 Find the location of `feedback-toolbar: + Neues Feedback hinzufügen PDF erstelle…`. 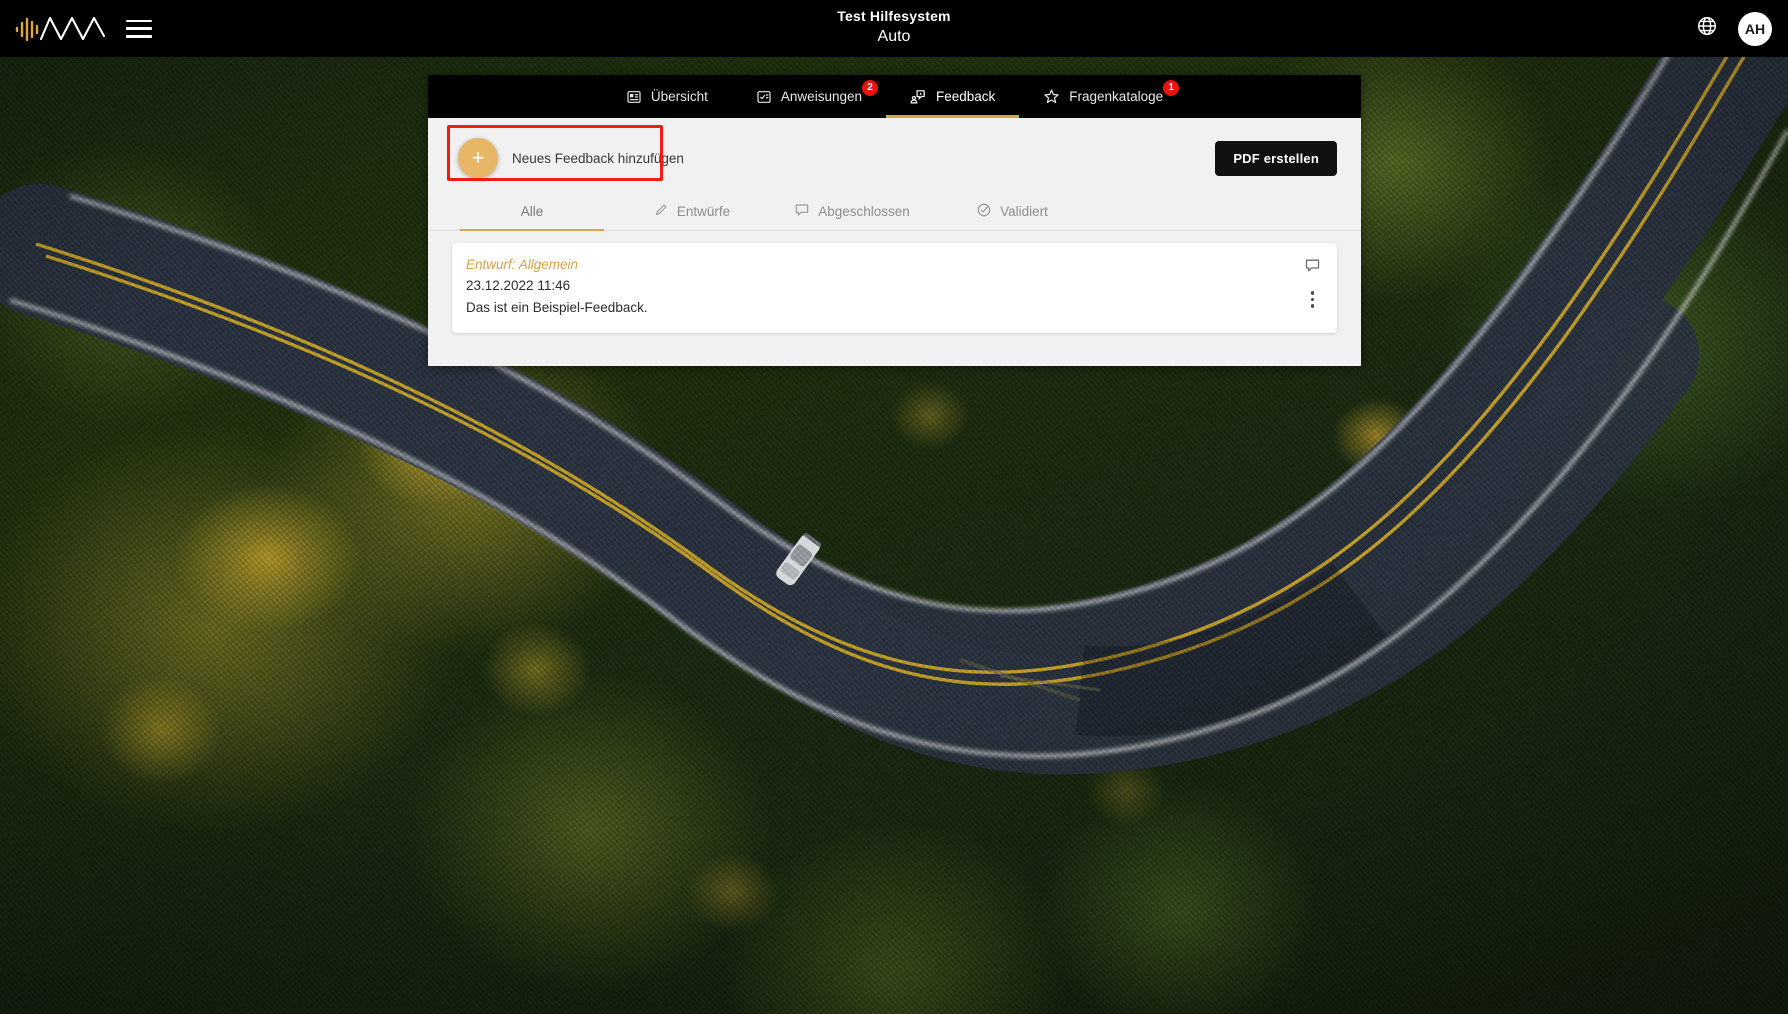

feedback-toolbar: + Neues Feedback hinzufügen PDF erstelle… is located at coordinates (894, 154).